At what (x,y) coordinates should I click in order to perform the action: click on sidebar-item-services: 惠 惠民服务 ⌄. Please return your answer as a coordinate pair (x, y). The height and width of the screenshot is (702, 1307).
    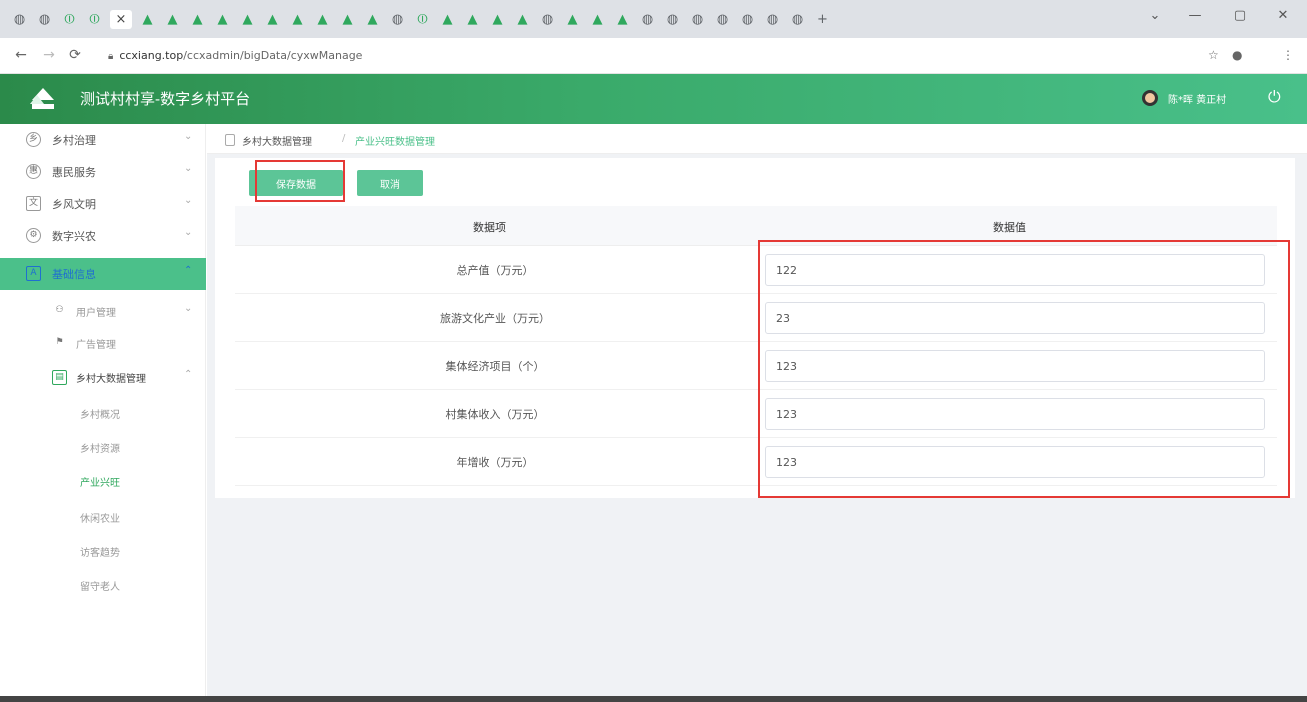
    Looking at the image, I should click on (103, 172).